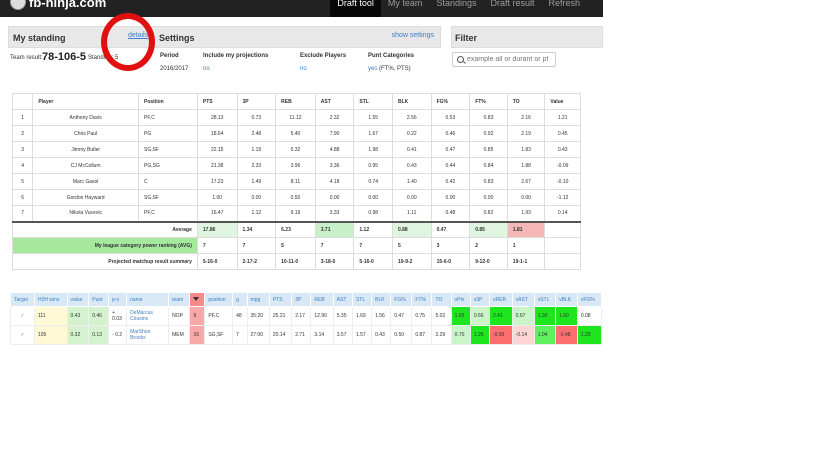 Image resolution: width=819 pixels, height=460 pixels. Describe the element at coordinates (373, 245) in the screenshot. I see `power-stl: 7` at that location.